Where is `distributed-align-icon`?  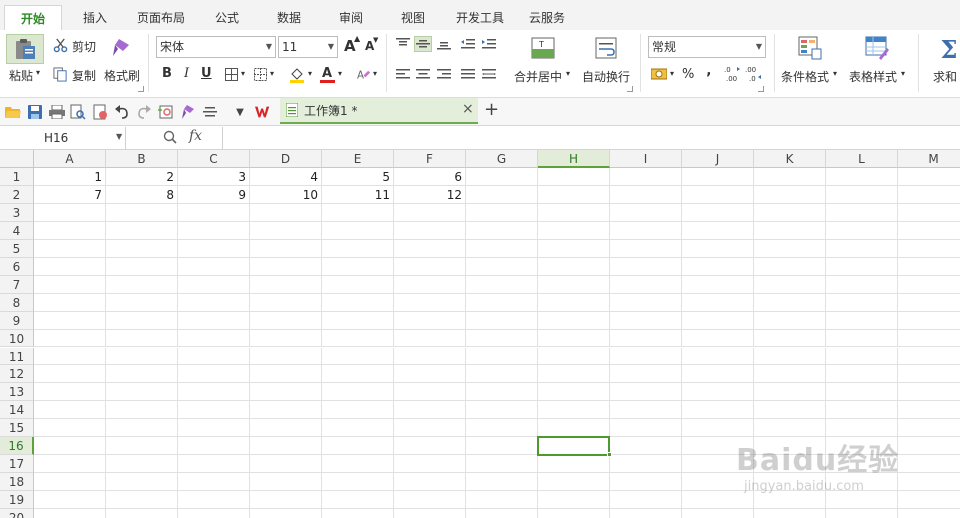
distributed-align-icon is located at coordinates (489, 74).